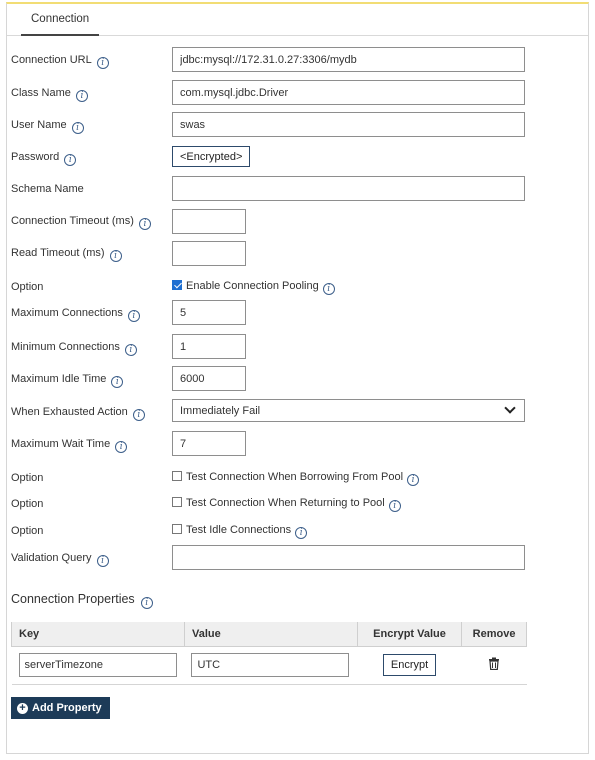  I want to click on pooling-option-row: Option Enable Connection Pooling i, so click(291, 287).